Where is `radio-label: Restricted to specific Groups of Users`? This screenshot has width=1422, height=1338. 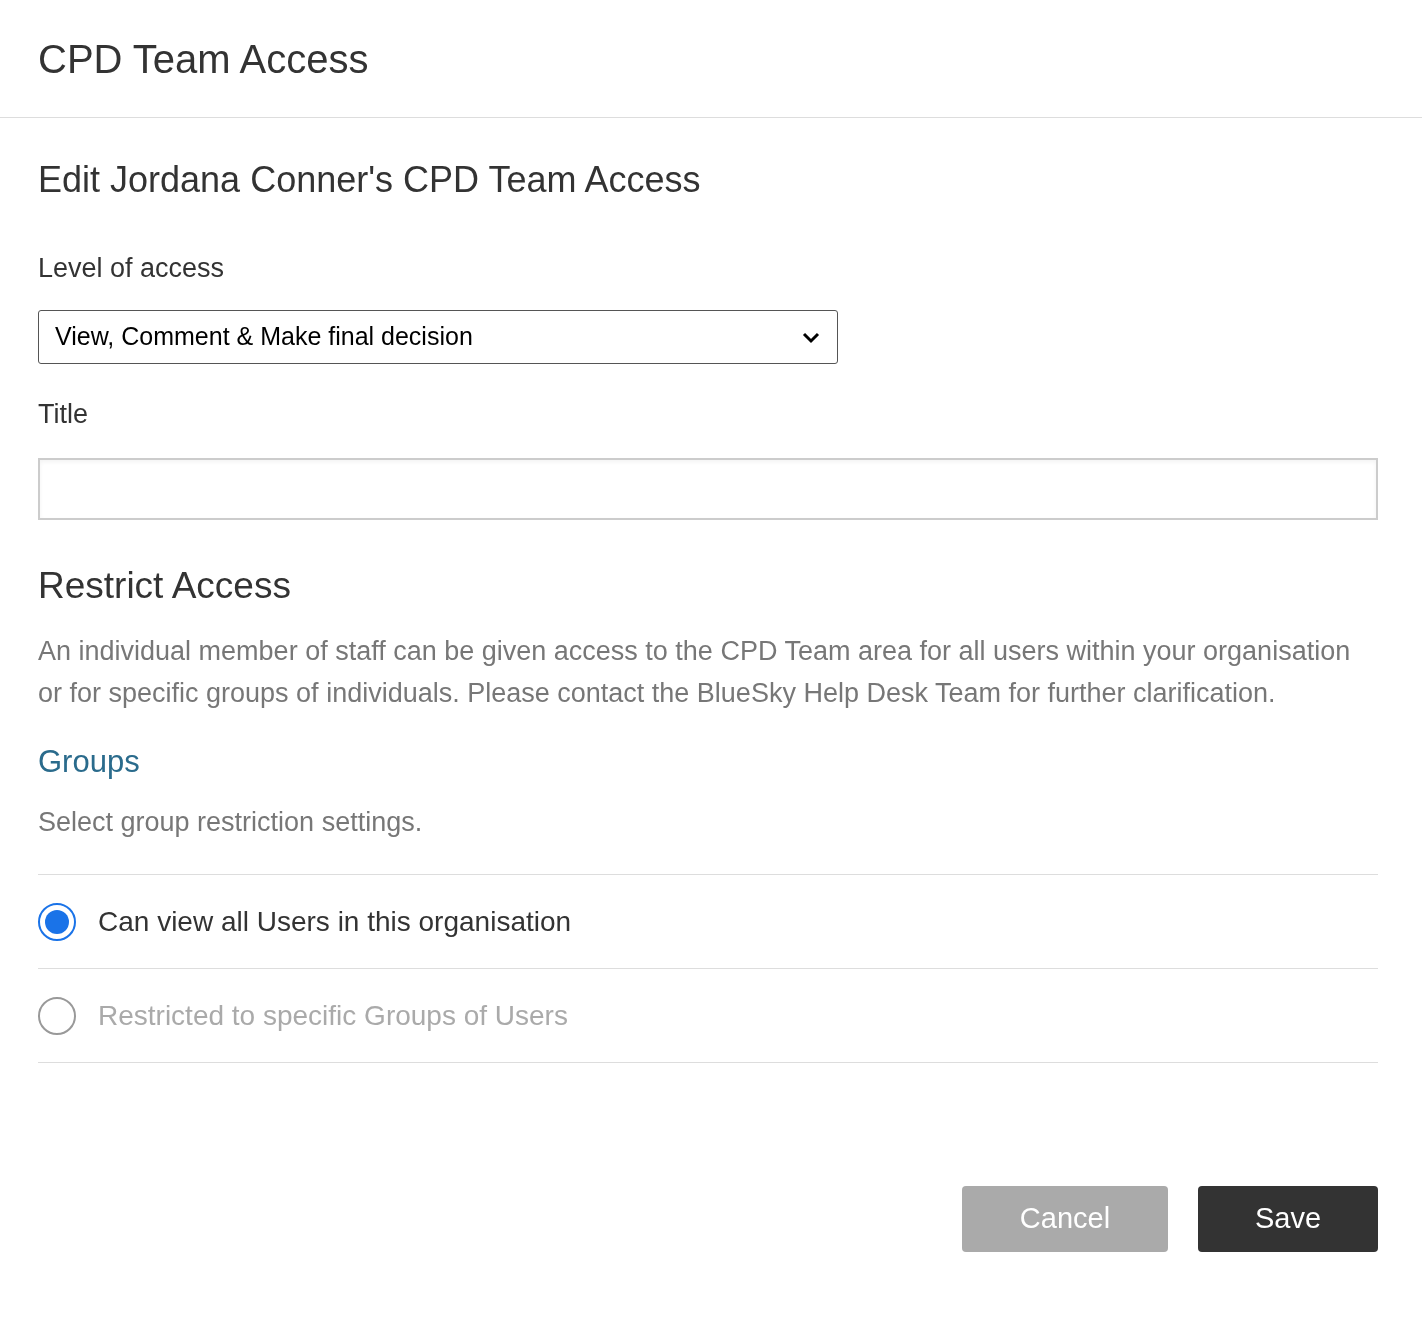
radio-label: Restricted to specific Groups of Users is located at coordinates (333, 1015).